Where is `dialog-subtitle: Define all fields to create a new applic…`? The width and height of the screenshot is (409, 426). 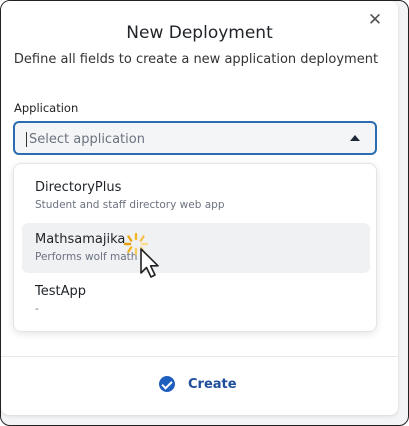
dialog-subtitle: Define all fields to create a new applic… is located at coordinates (196, 59).